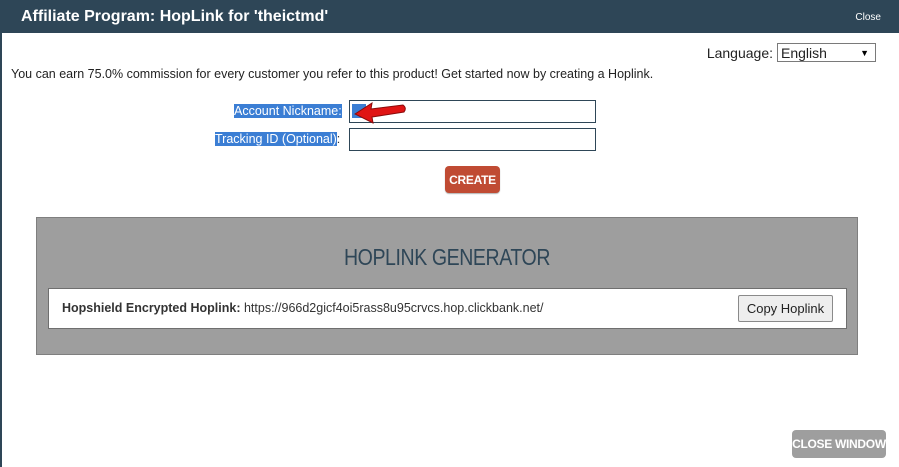  I want to click on language-row: Language: English ▼, so click(791, 52).